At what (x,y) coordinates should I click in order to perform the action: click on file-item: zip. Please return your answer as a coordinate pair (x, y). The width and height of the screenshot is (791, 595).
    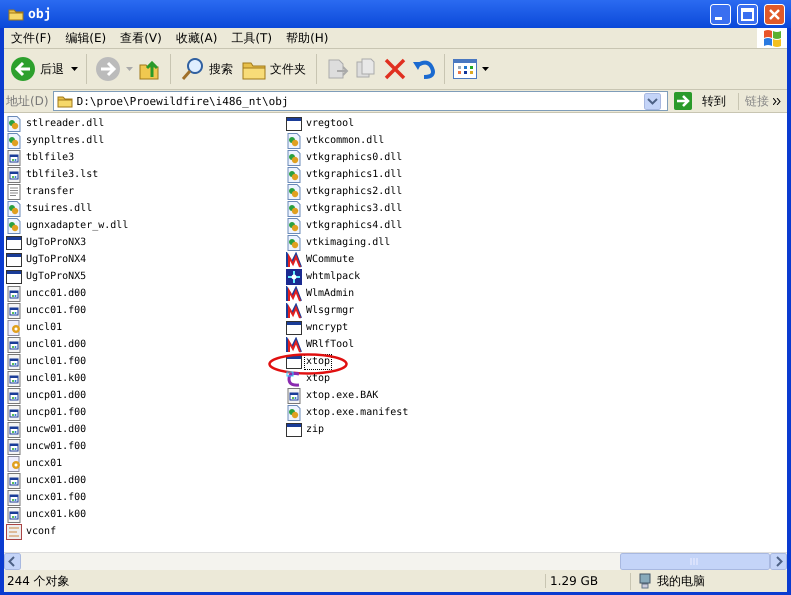
    Looking at the image, I should click on (426, 429).